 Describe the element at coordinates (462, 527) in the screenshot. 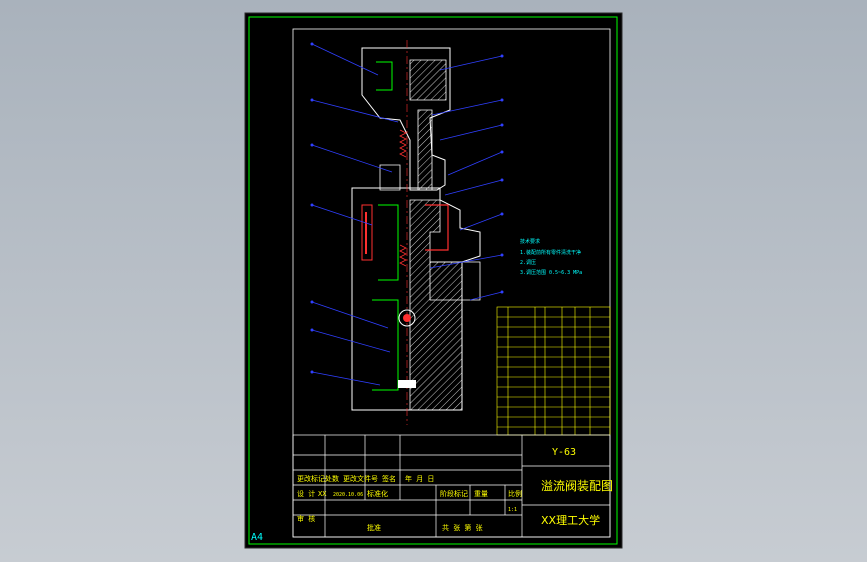

I see `sheets-label: 共 张 第 张` at that location.